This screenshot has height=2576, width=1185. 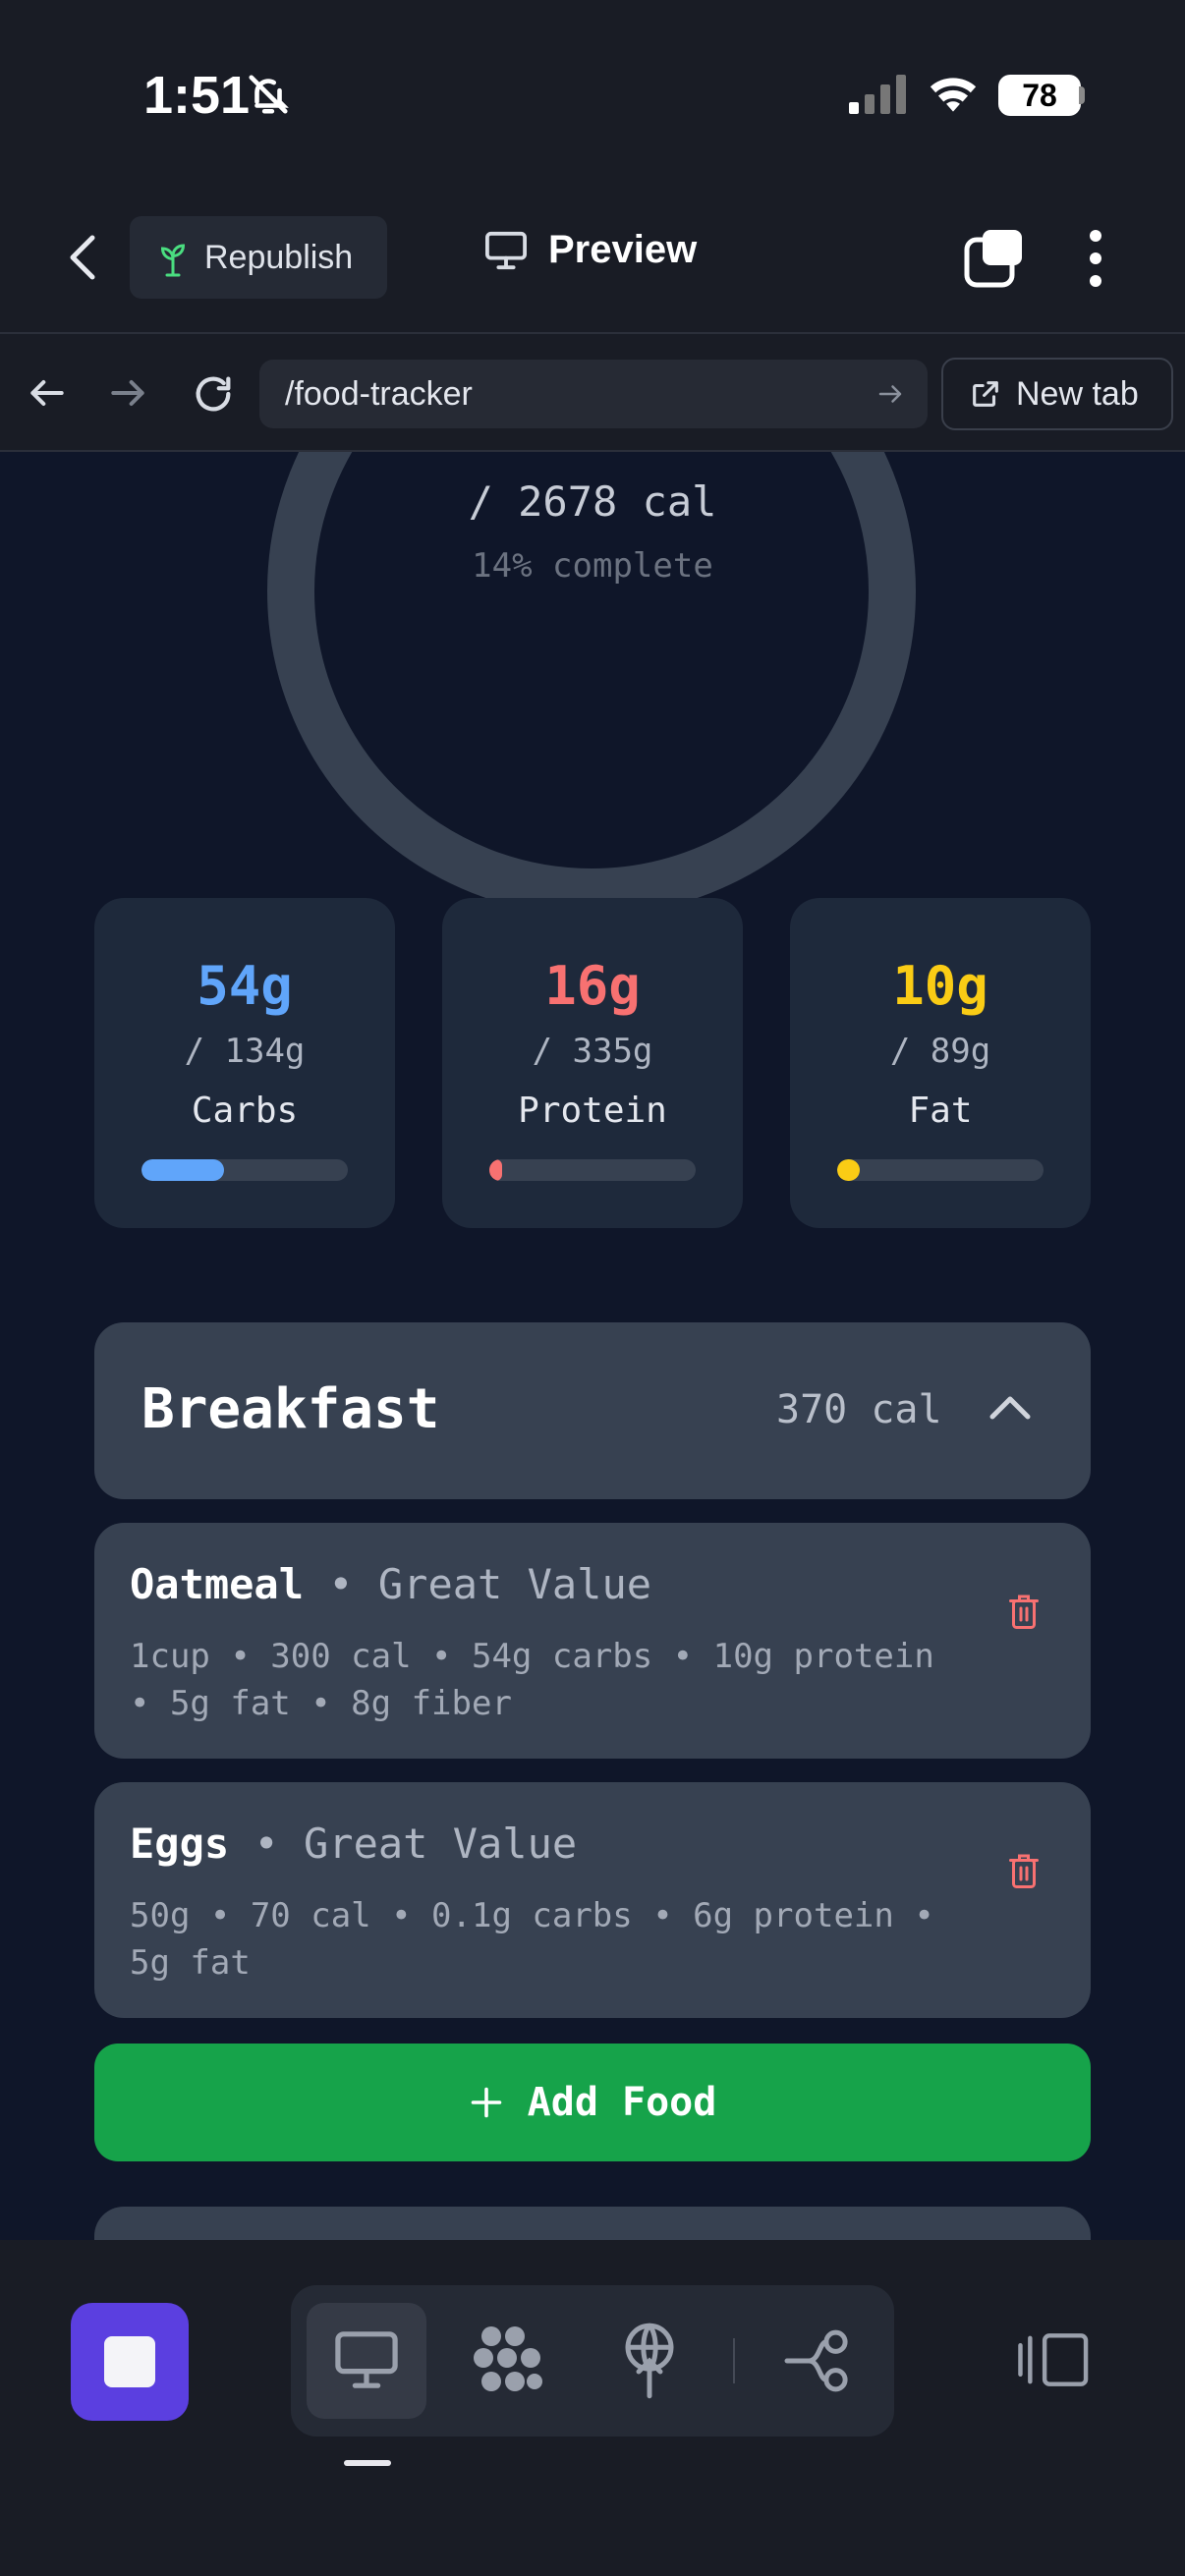 What do you see at coordinates (1082, 95) in the screenshot?
I see `battery-cap` at bounding box center [1082, 95].